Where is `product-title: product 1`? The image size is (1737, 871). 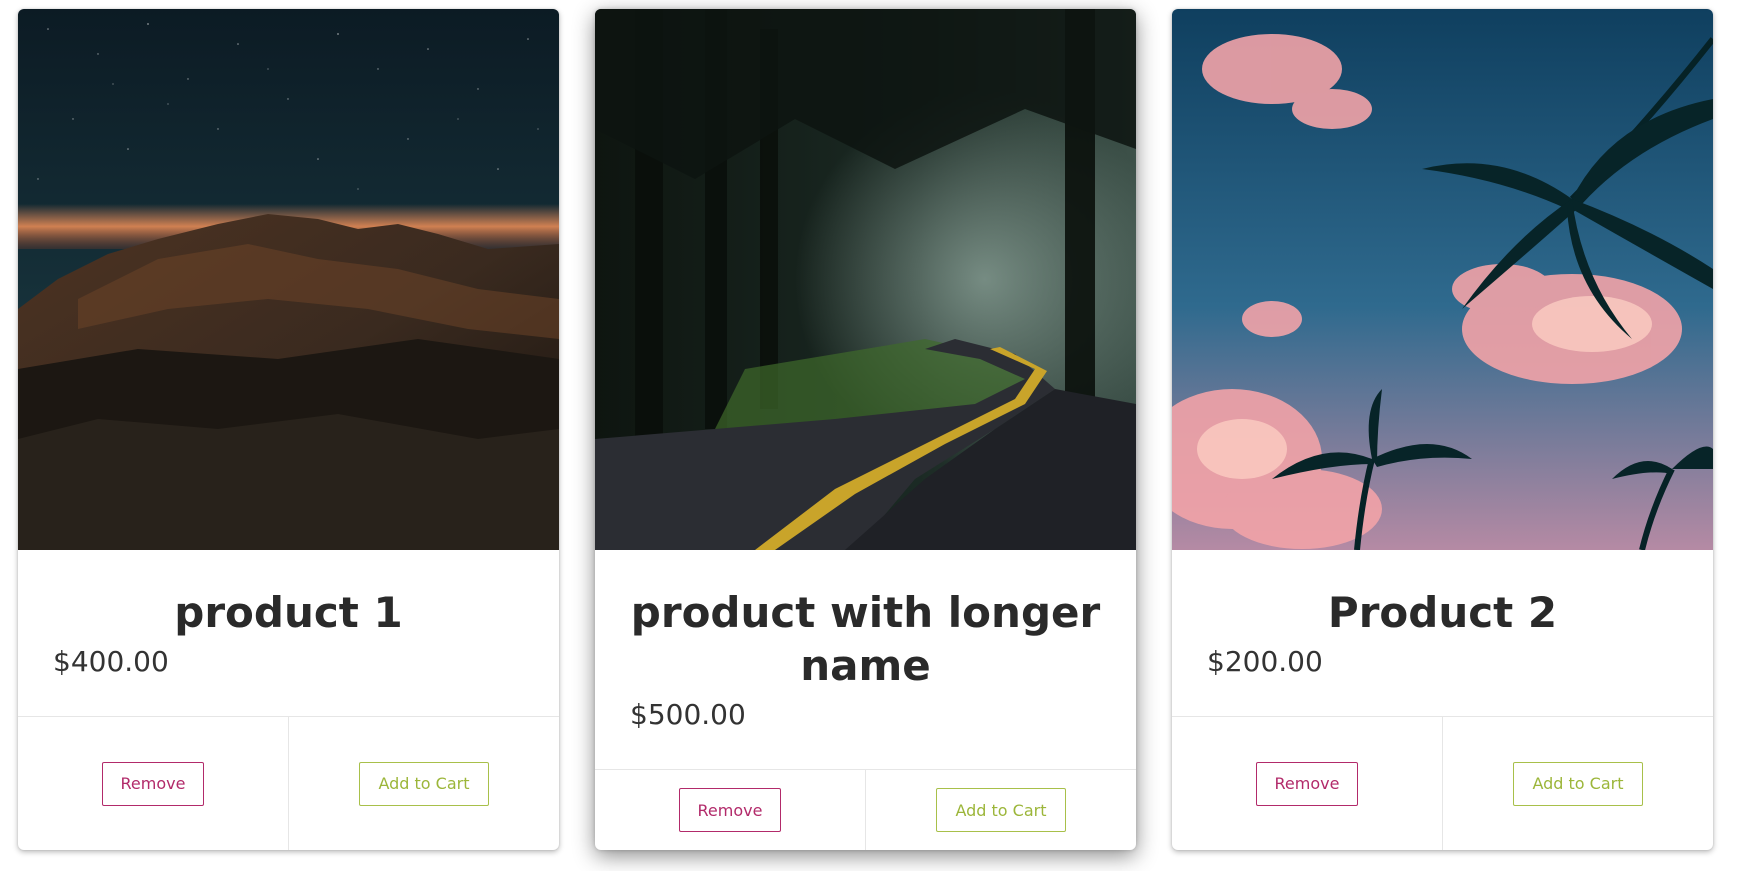
product-title: product 1 is located at coordinates (288, 612).